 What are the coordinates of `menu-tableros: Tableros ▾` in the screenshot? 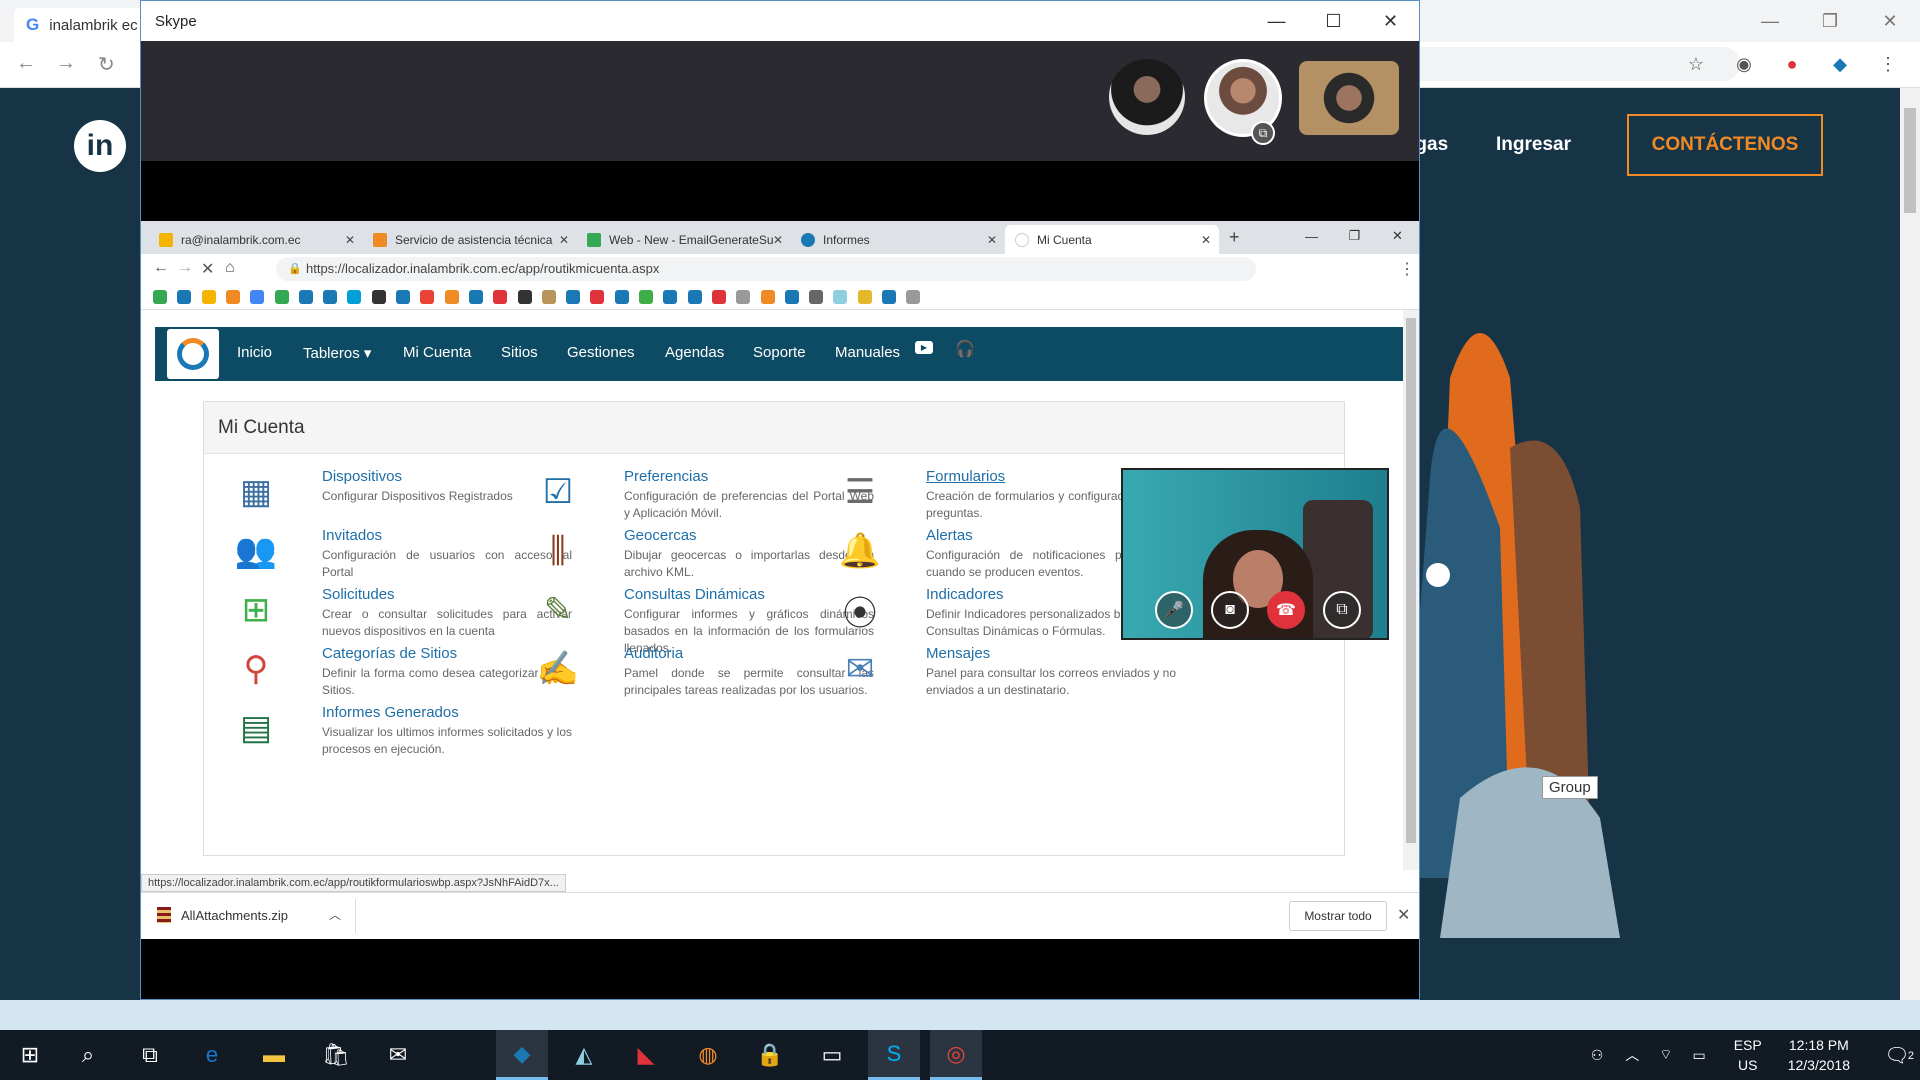 It's located at (337, 353).